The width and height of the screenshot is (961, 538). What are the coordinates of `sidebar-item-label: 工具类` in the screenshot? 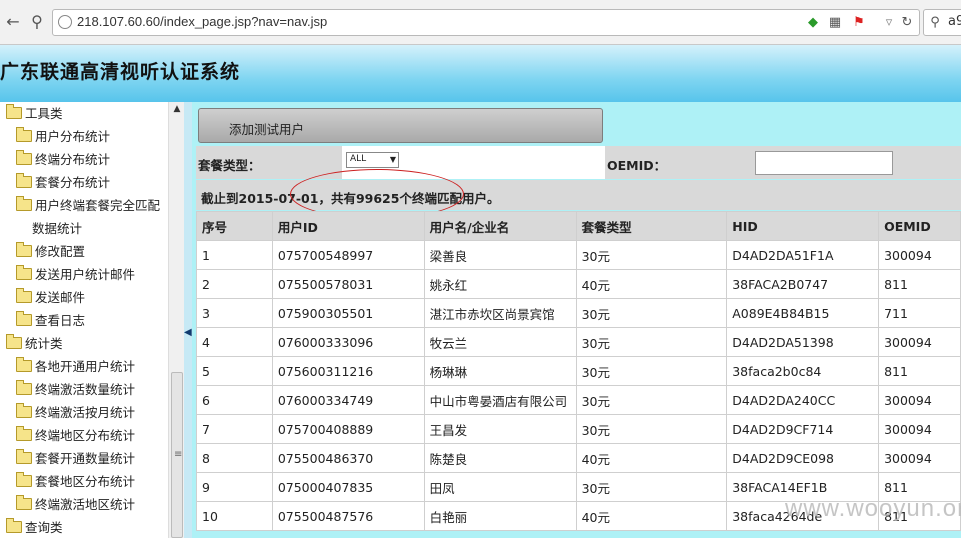 It's located at (44, 113).